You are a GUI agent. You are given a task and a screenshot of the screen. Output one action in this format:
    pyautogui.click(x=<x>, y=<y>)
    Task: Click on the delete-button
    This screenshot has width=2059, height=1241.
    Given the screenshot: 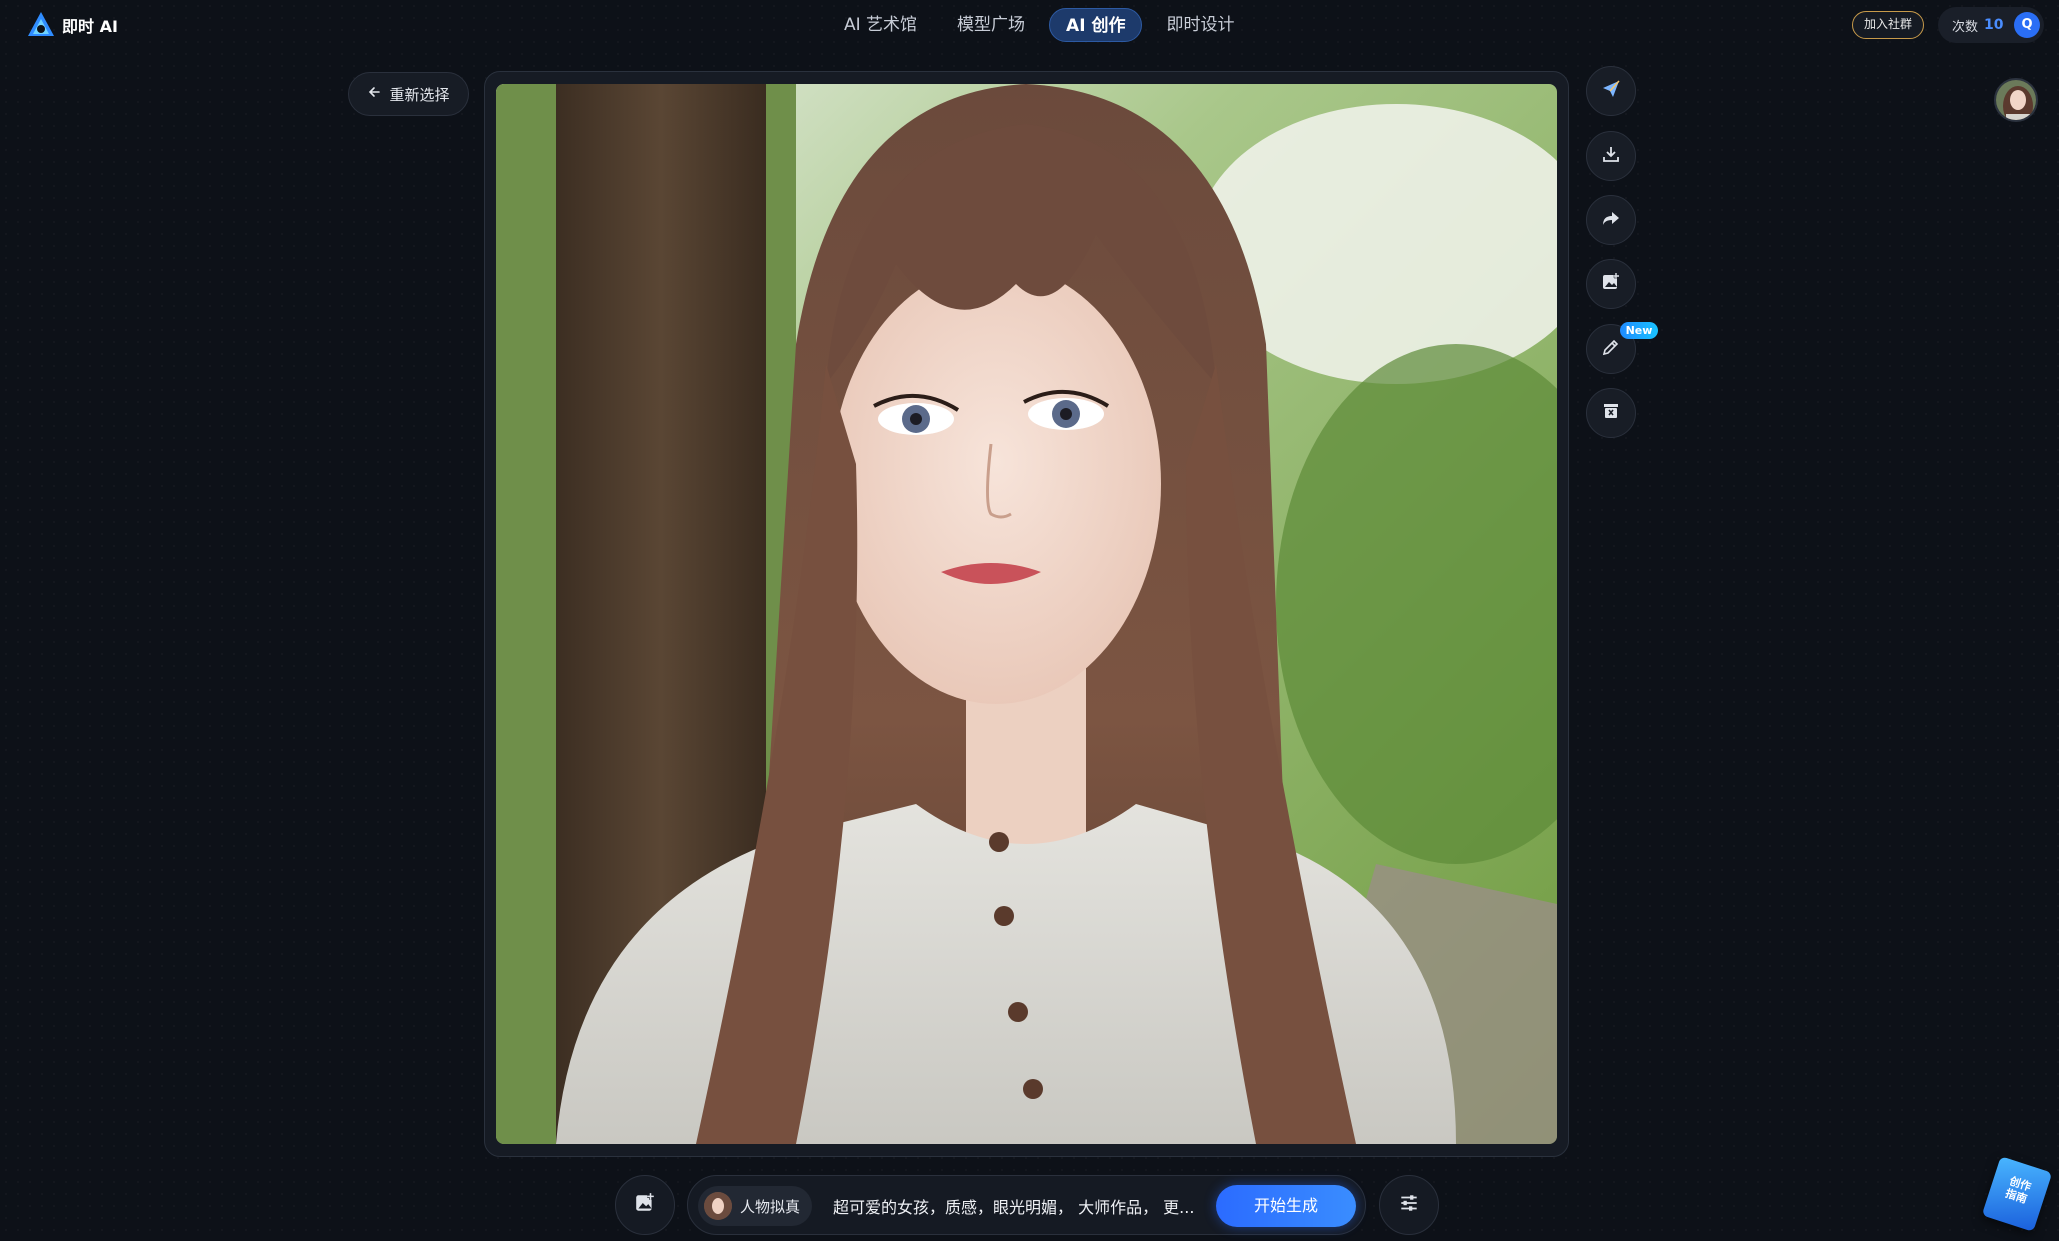 What is the action you would take?
    pyautogui.click(x=1611, y=413)
    